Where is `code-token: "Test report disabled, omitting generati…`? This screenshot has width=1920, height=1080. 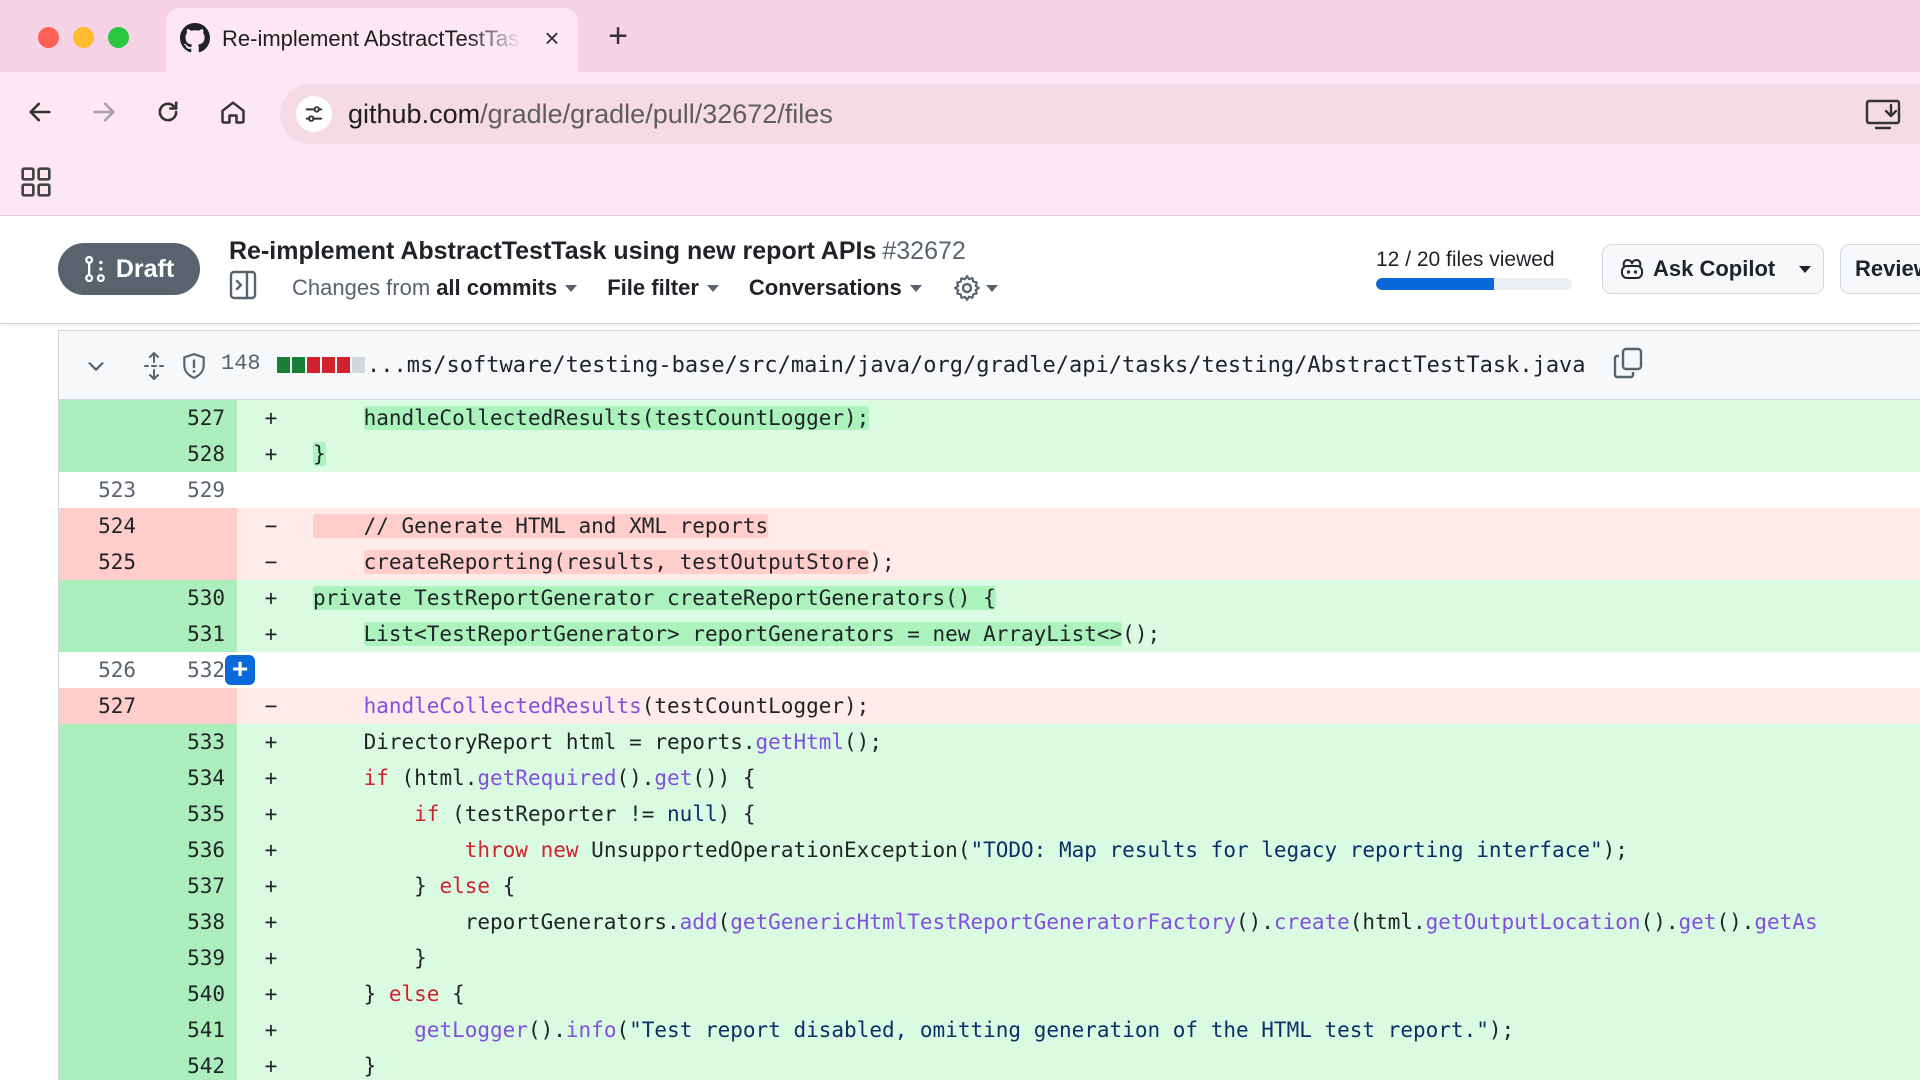
code-token: "Test report disabled, omitting generati… is located at coordinates (1059, 1030).